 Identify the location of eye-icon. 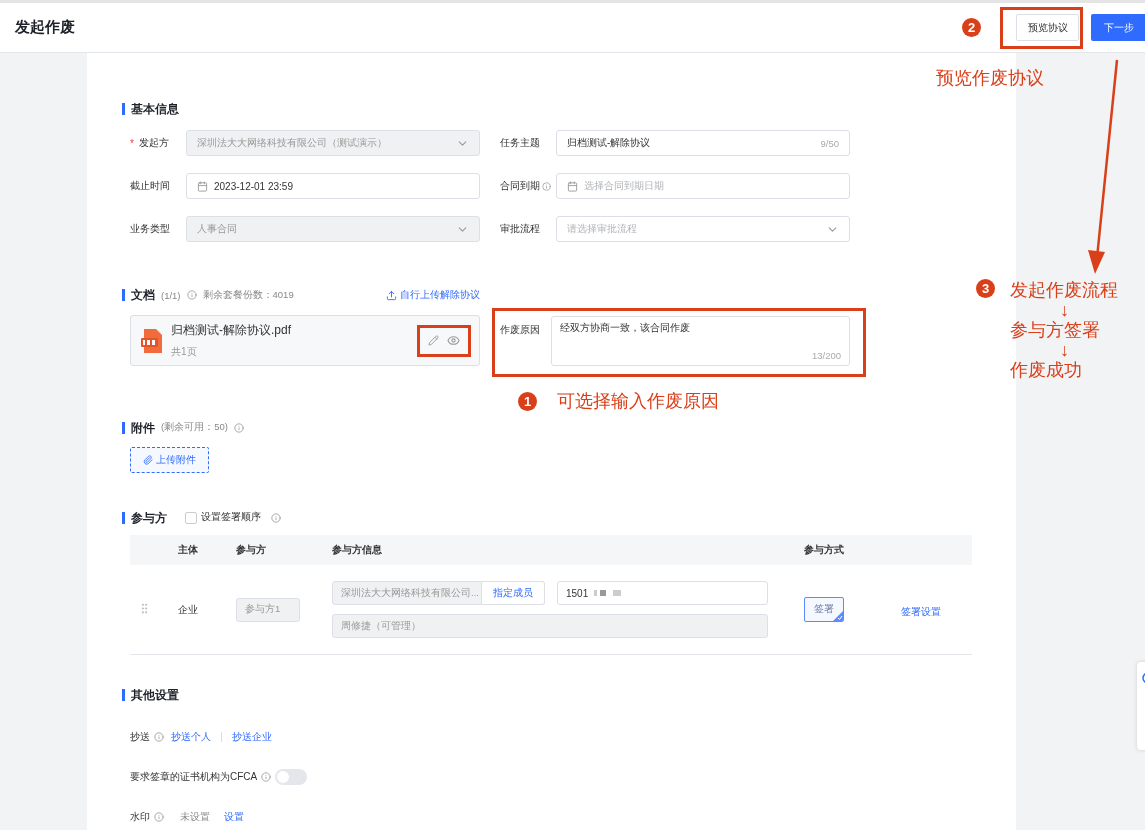
(453, 340).